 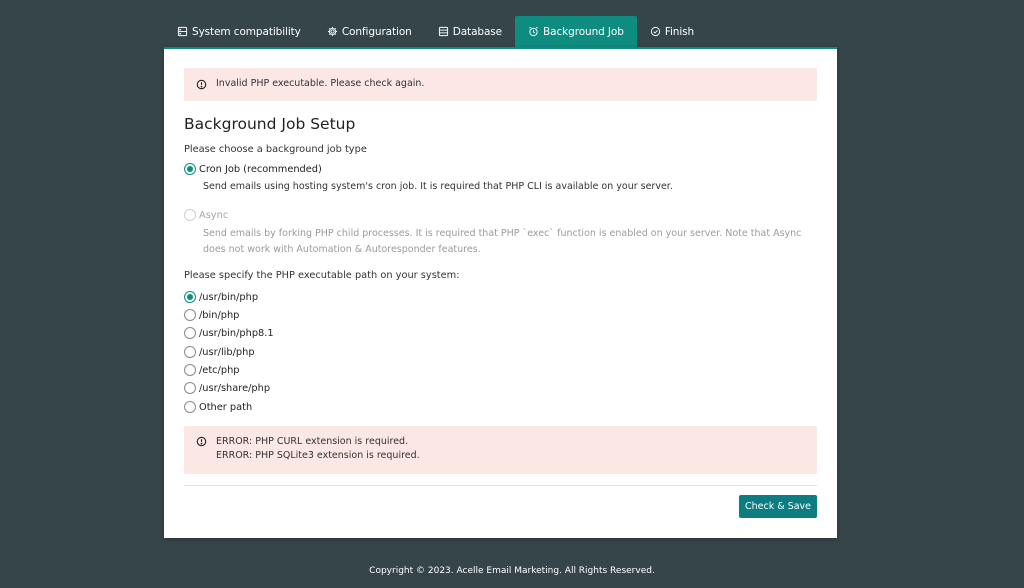 What do you see at coordinates (246, 31) in the screenshot?
I see `tab-label: System compatibility` at bounding box center [246, 31].